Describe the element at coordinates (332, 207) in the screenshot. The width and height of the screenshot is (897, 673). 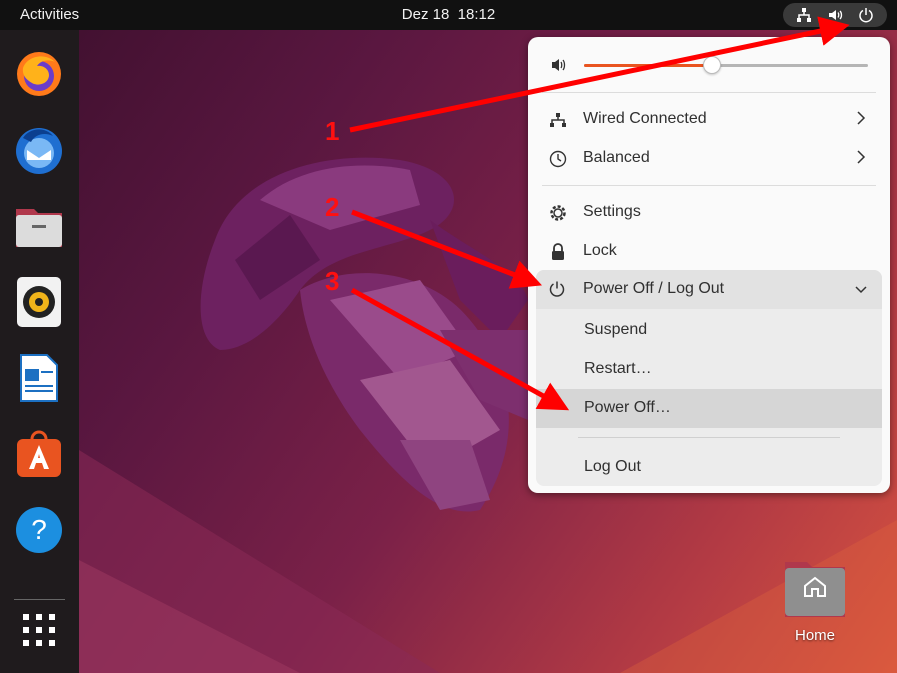
I see `annotation-number-2: 2` at that location.